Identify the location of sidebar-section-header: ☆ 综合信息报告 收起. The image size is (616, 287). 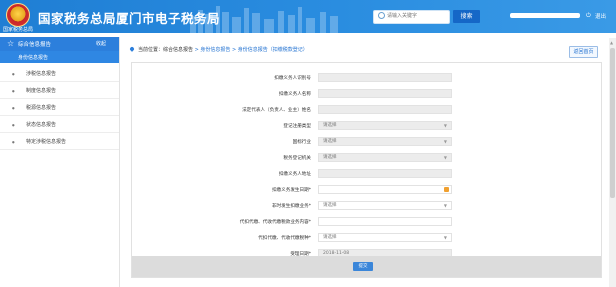
(59, 44).